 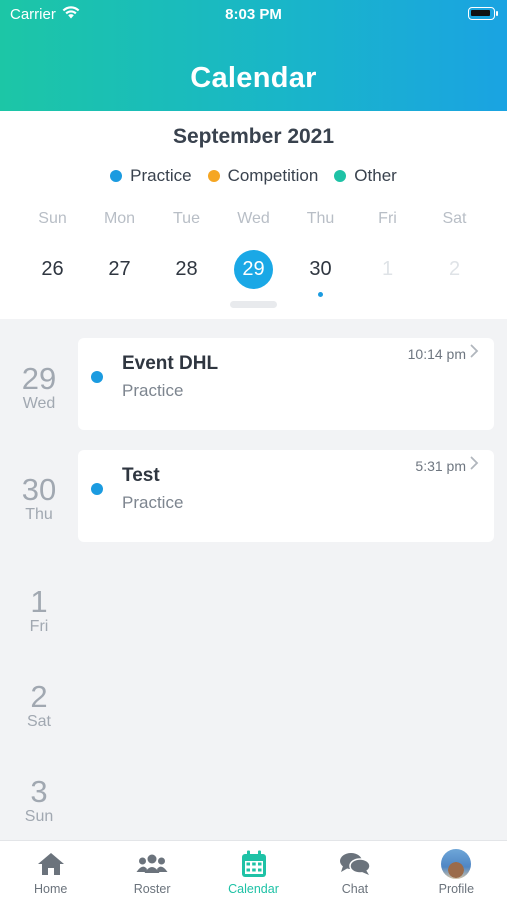 What do you see at coordinates (253, 889) in the screenshot?
I see `tab-label: Calendar` at bounding box center [253, 889].